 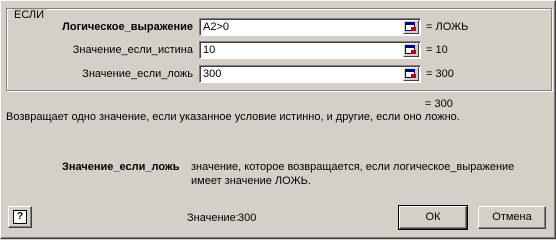 I want to click on formula-result: = 300, so click(x=439, y=104).